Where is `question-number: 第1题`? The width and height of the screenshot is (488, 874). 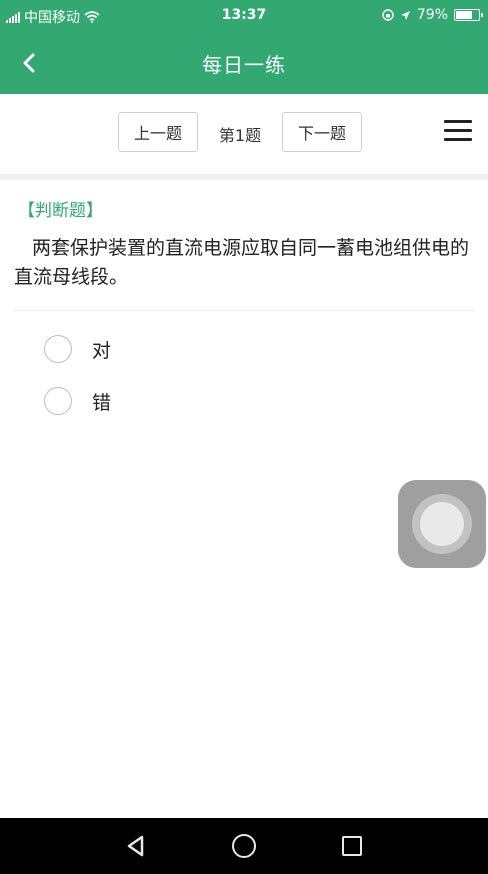 question-number: 第1题 is located at coordinates (240, 135).